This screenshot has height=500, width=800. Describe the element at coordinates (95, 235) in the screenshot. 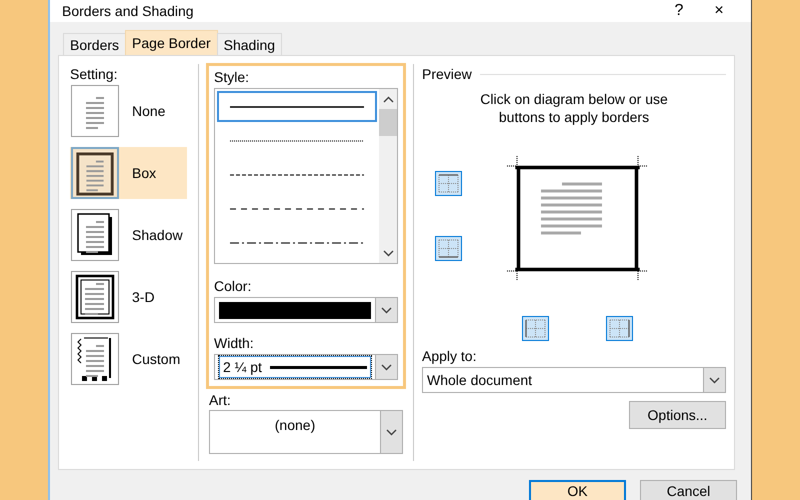

I see `page-shadow-icon` at that location.